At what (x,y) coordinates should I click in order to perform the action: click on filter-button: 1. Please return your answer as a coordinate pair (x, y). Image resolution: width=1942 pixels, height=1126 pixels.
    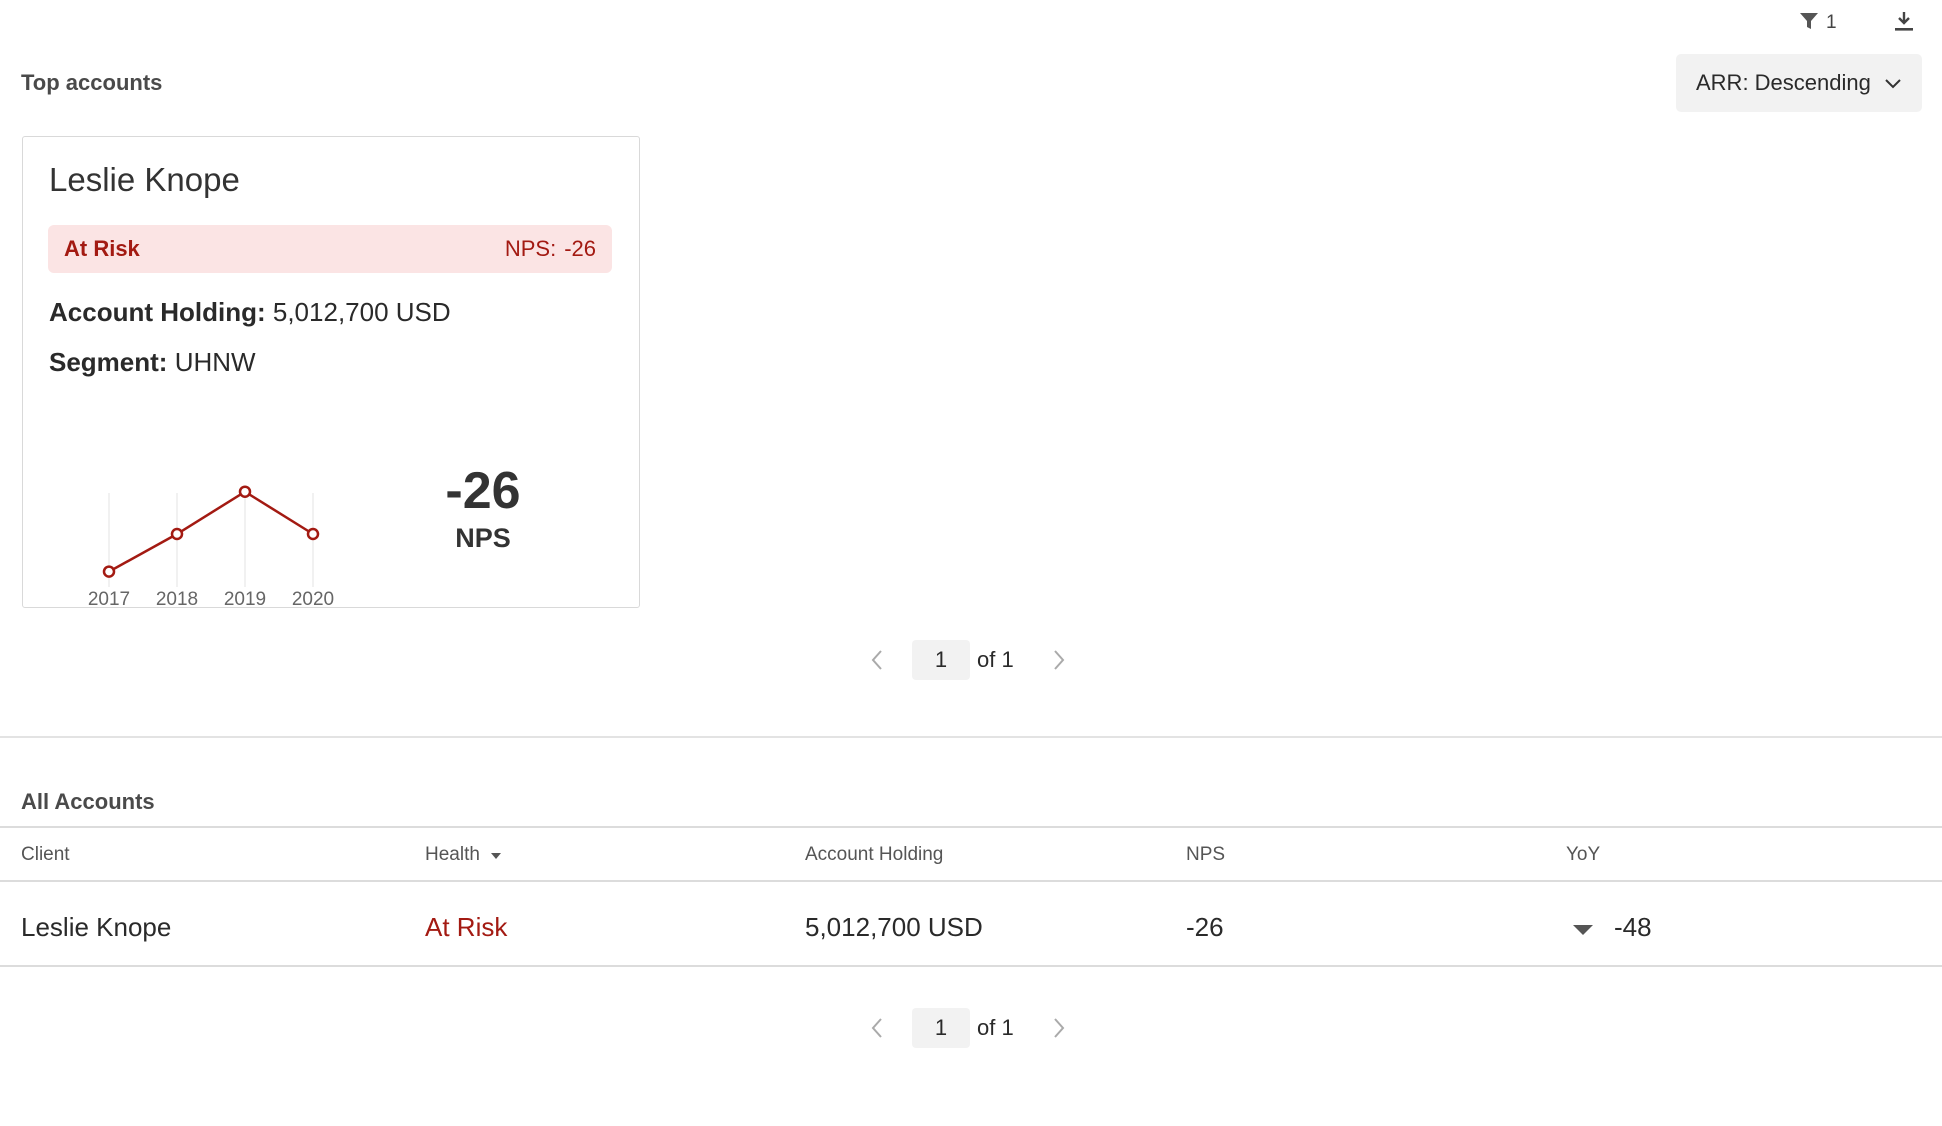
    Looking at the image, I should click on (1817, 23).